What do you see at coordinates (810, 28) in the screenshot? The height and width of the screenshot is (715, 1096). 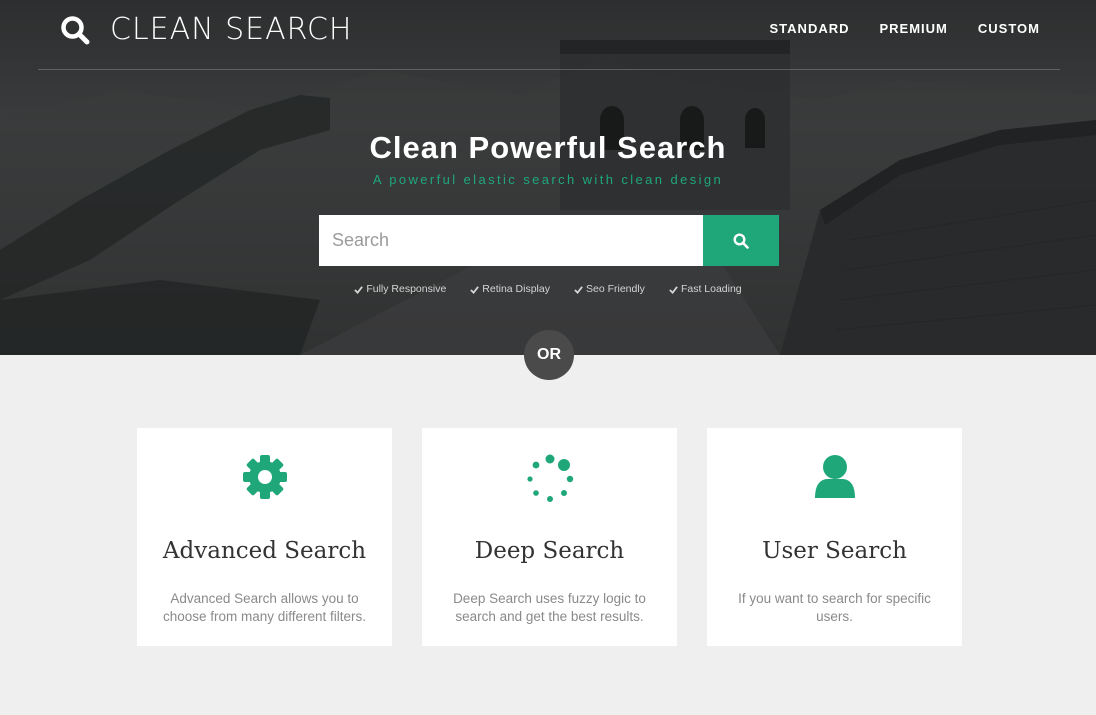 I see `nav-link-standard: STANDARD` at bounding box center [810, 28].